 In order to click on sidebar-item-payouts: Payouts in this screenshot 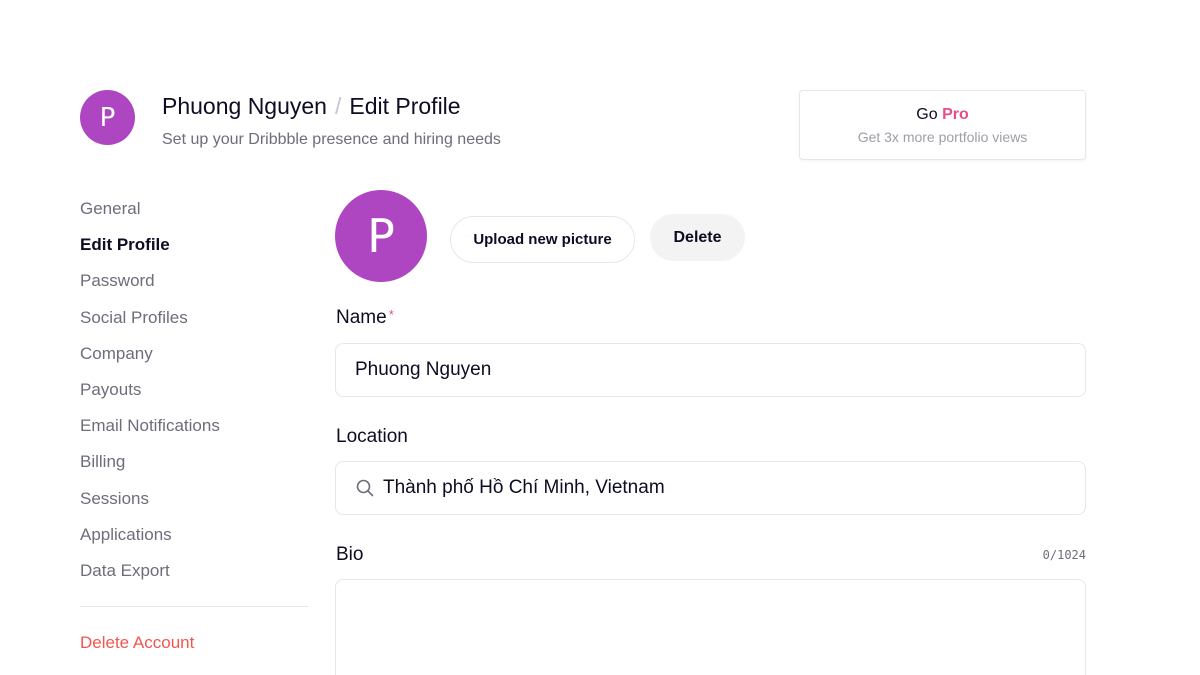, I will do `click(194, 396)`.